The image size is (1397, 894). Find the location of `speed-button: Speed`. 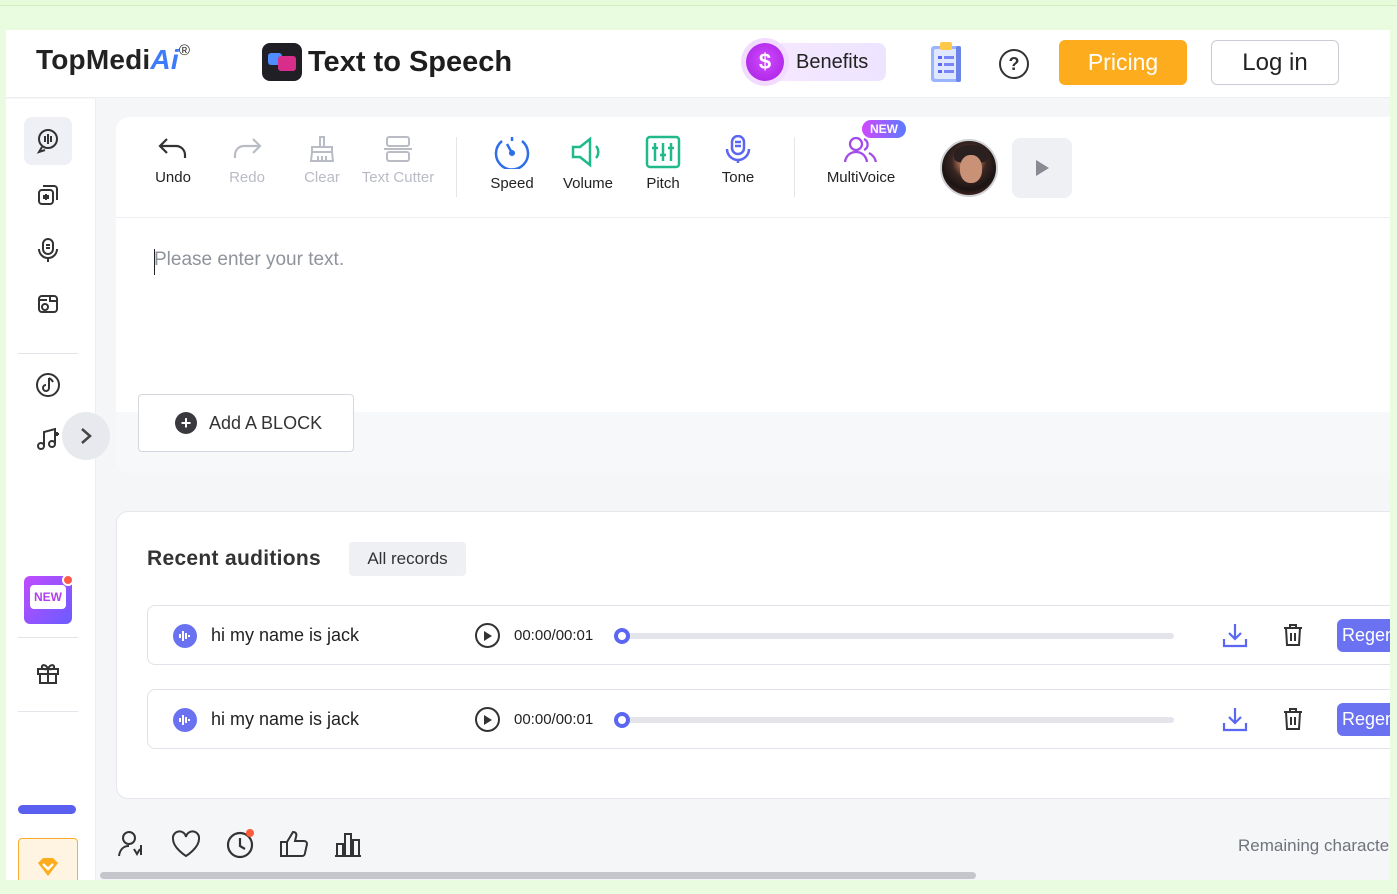

speed-button: Speed is located at coordinates (512, 163).